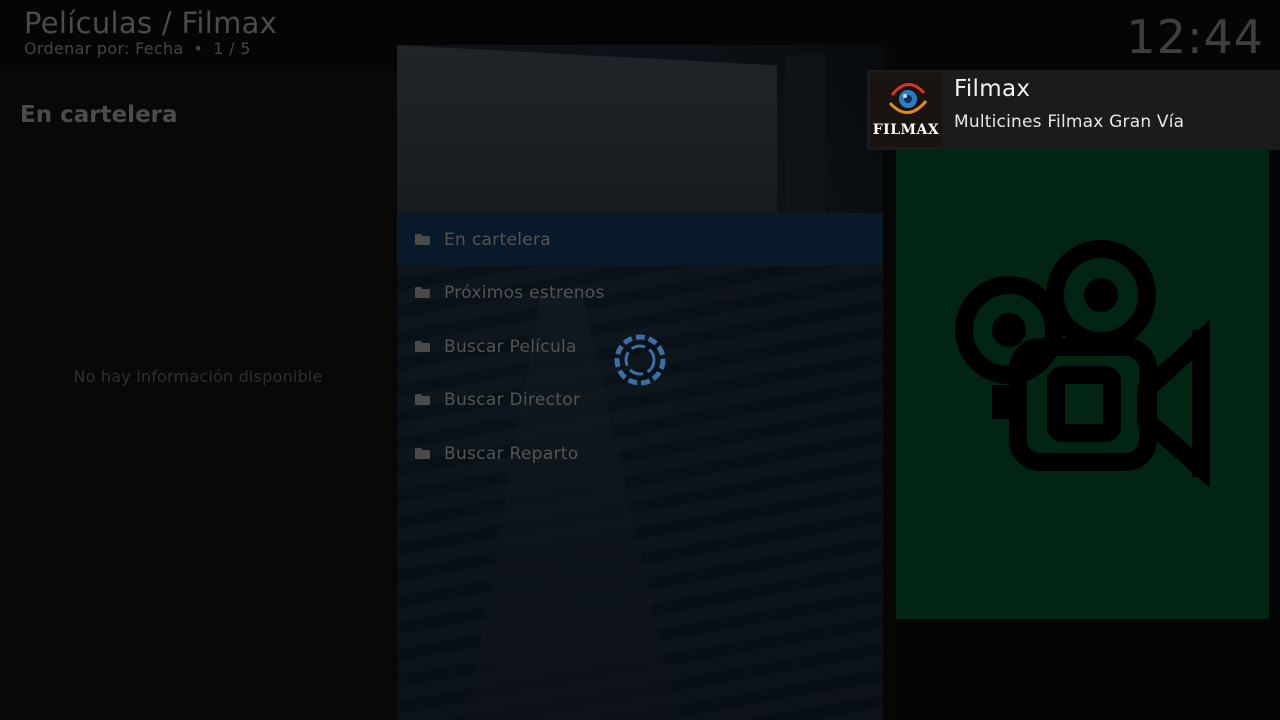  What do you see at coordinates (906, 130) in the screenshot?
I see `logo-text: FILMAX` at bounding box center [906, 130].